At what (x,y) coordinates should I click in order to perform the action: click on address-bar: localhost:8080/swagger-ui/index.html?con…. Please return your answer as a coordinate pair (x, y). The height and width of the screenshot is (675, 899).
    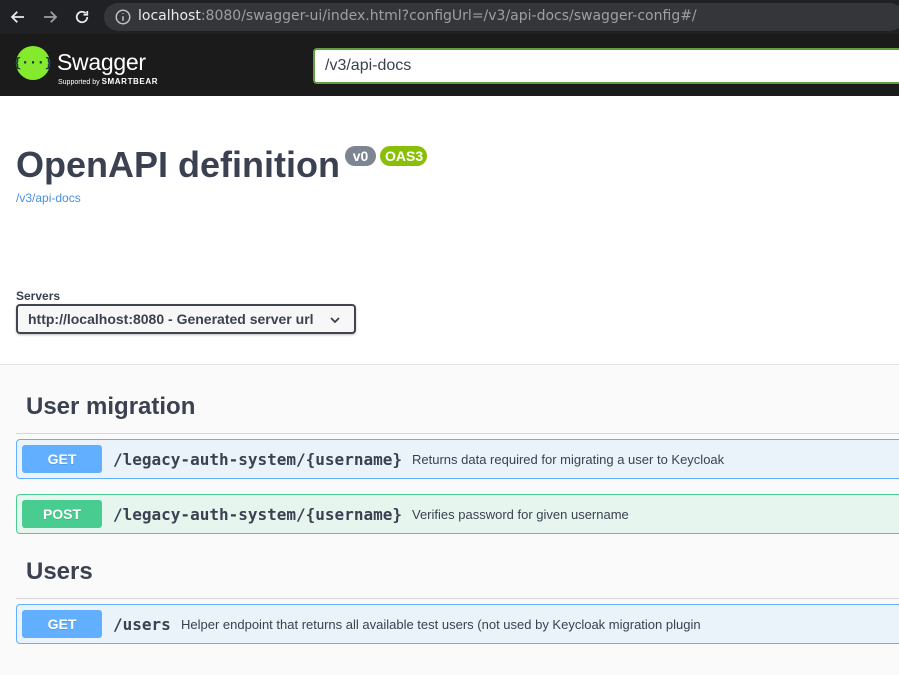
    Looking at the image, I should click on (501, 17).